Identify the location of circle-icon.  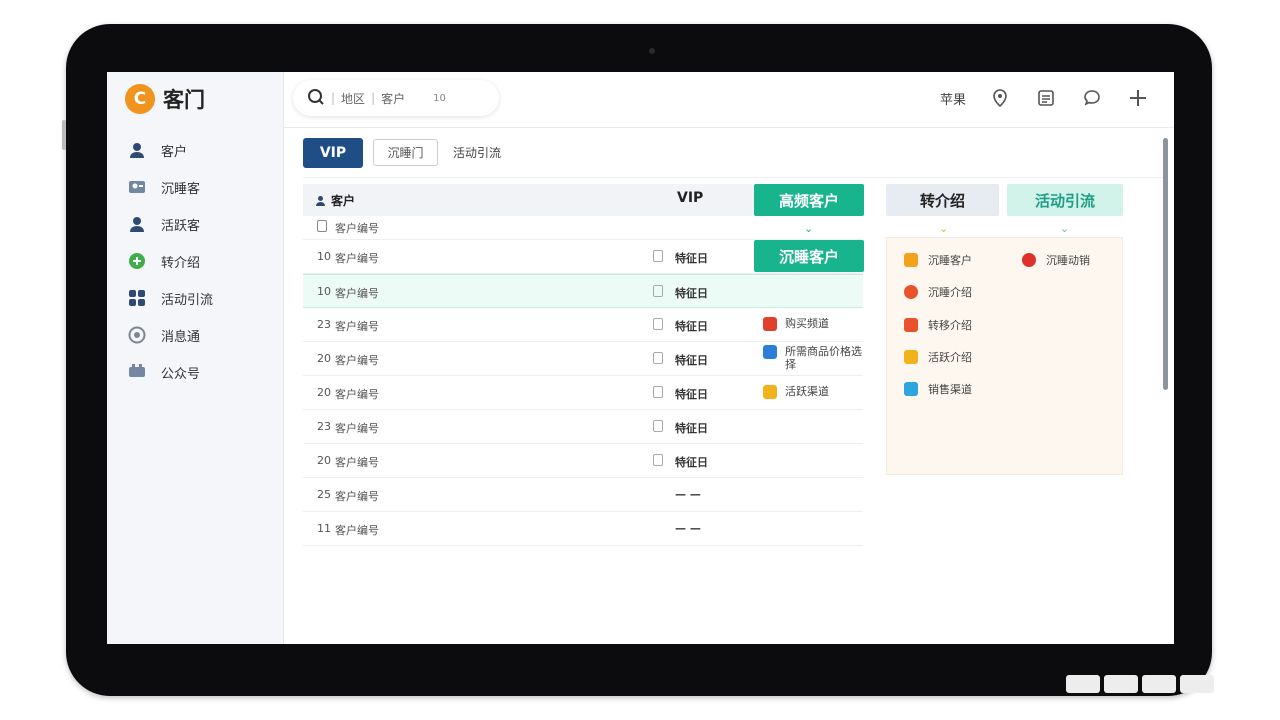
(911, 292).